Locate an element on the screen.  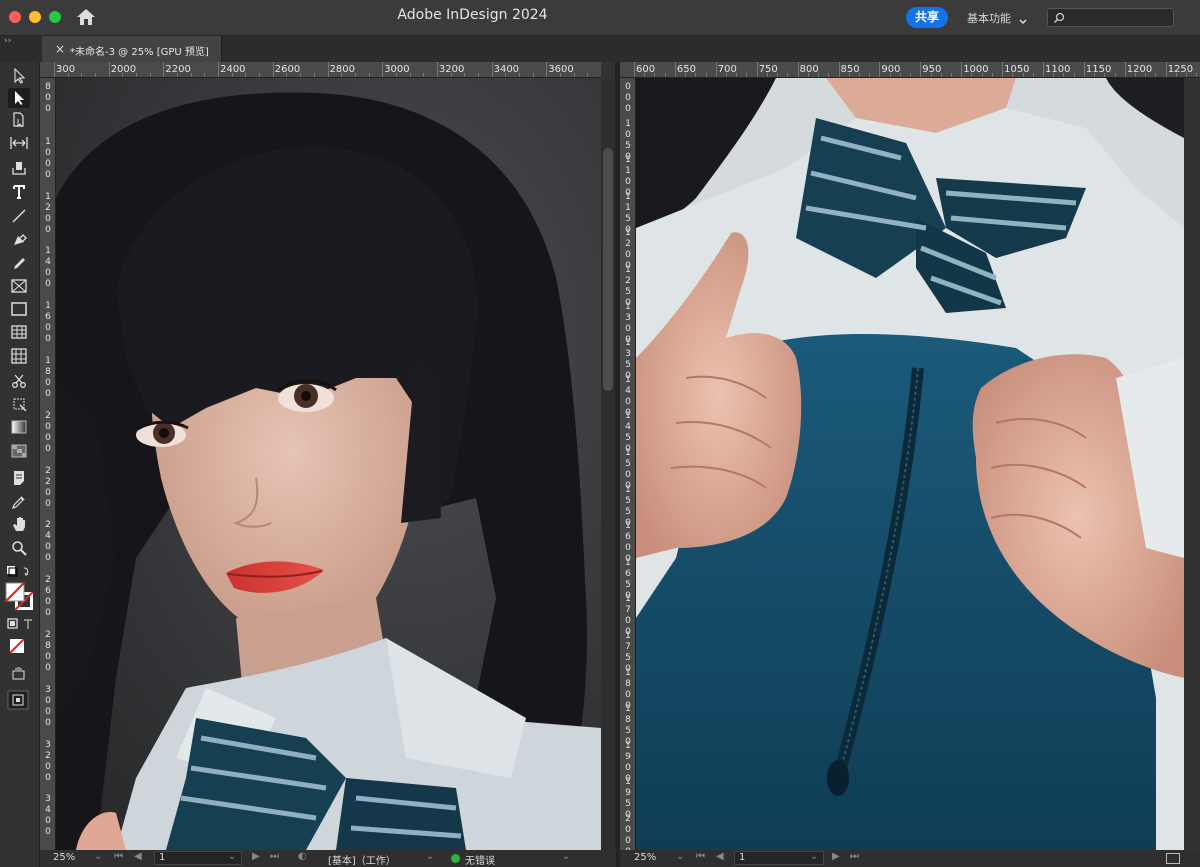
screen-mode-icon is located at coordinates (19, 673).